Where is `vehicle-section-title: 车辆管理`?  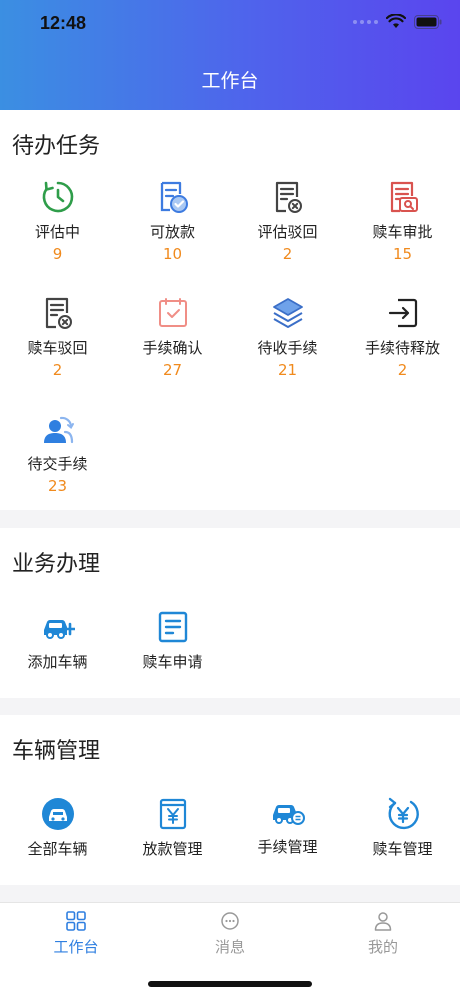 vehicle-section-title: 车辆管理 is located at coordinates (56, 751).